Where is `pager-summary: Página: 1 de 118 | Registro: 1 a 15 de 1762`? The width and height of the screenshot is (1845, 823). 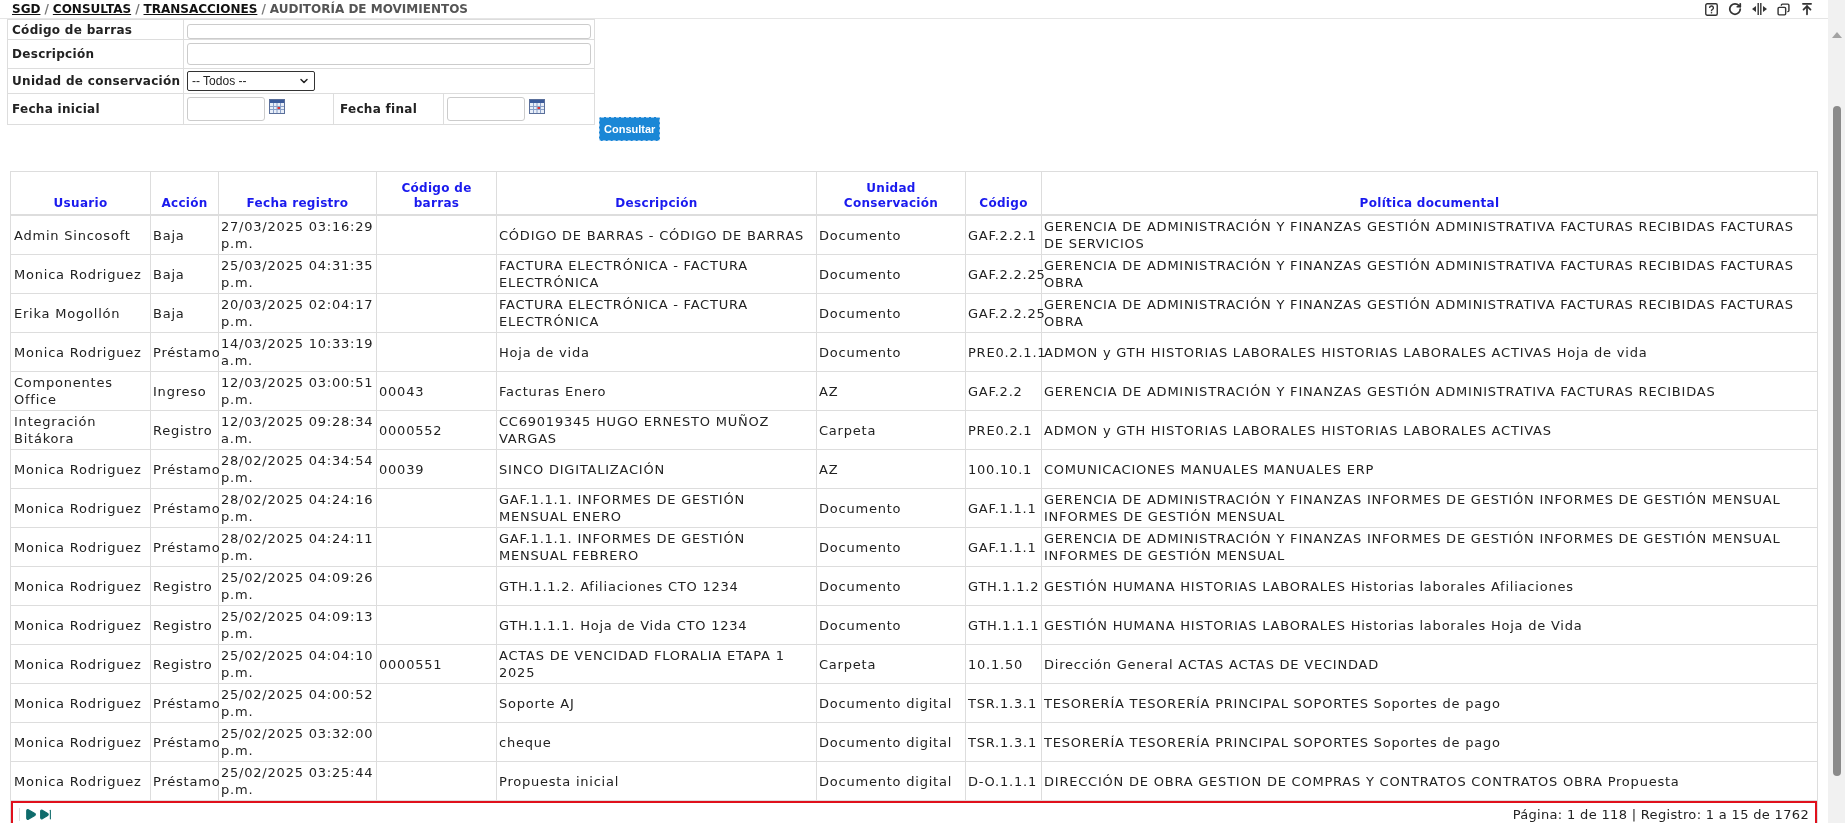 pager-summary: Página: 1 de 118 | Registro: 1 a 15 de 1762 is located at coordinates (1660, 814).